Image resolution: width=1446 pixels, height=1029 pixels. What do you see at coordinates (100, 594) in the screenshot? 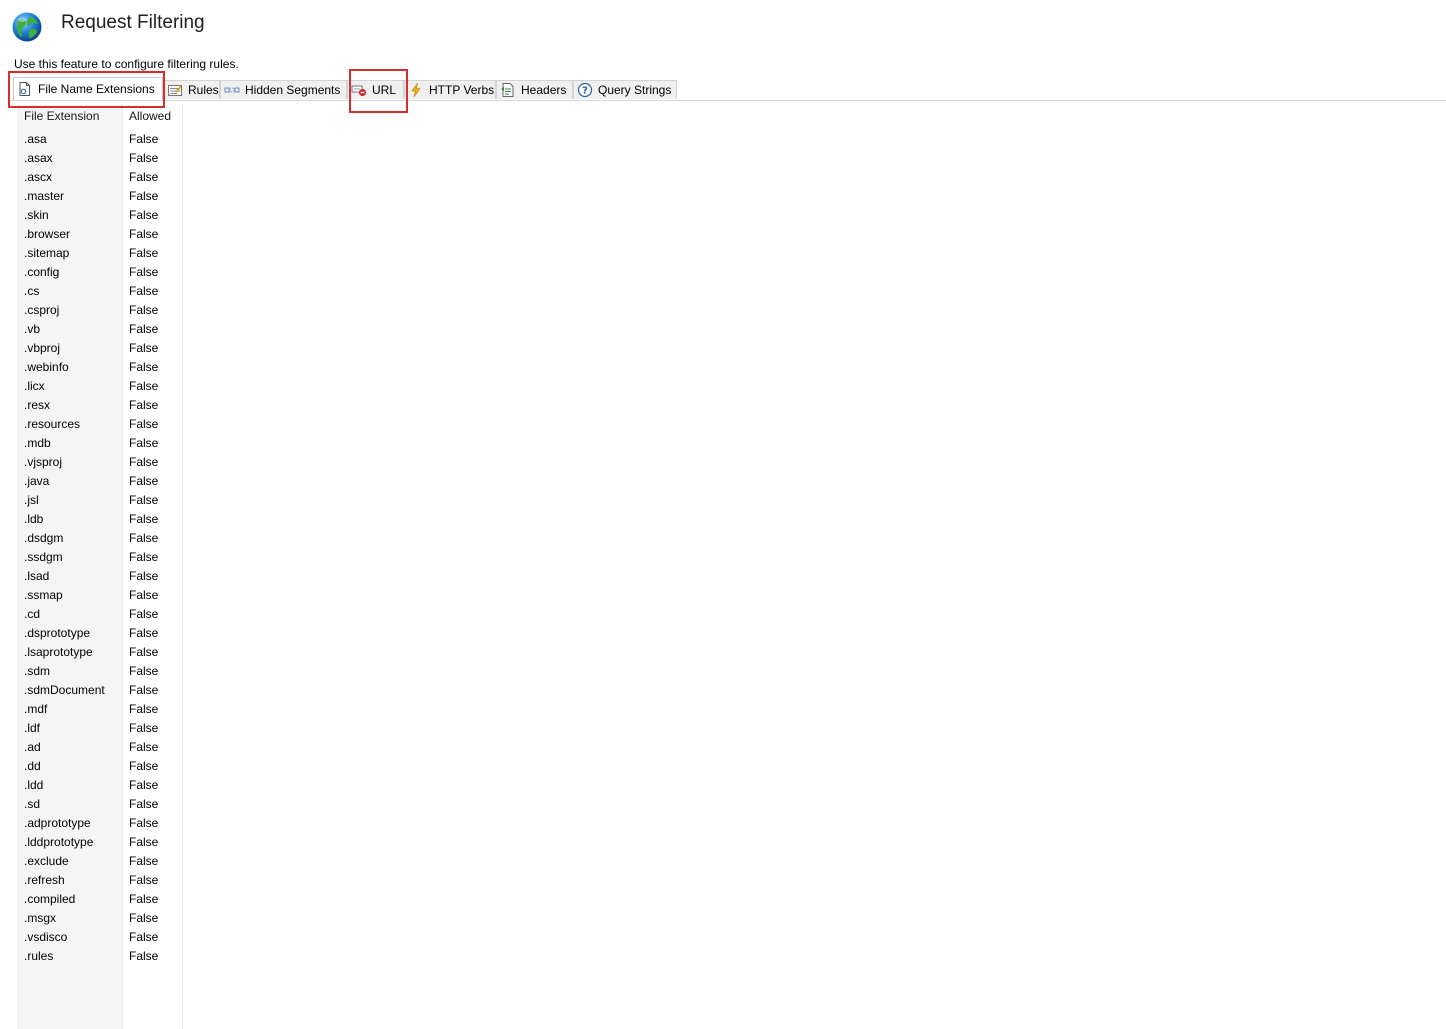
I see `table-row: .ssmap False` at bounding box center [100, 594].